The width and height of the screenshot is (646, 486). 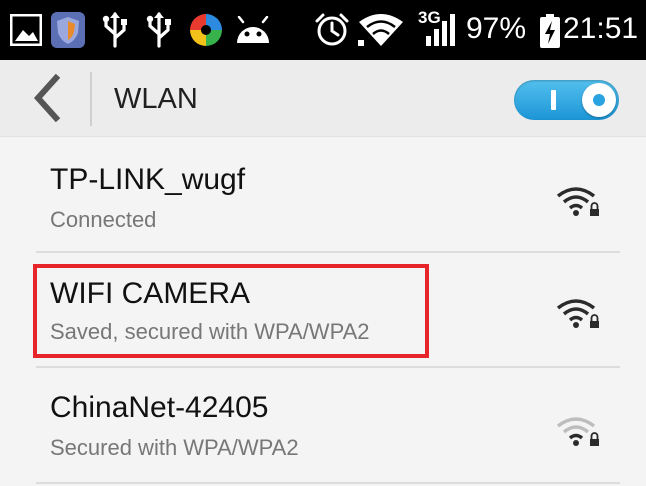 I want to click on title-divider, so click(x=91, y=99).